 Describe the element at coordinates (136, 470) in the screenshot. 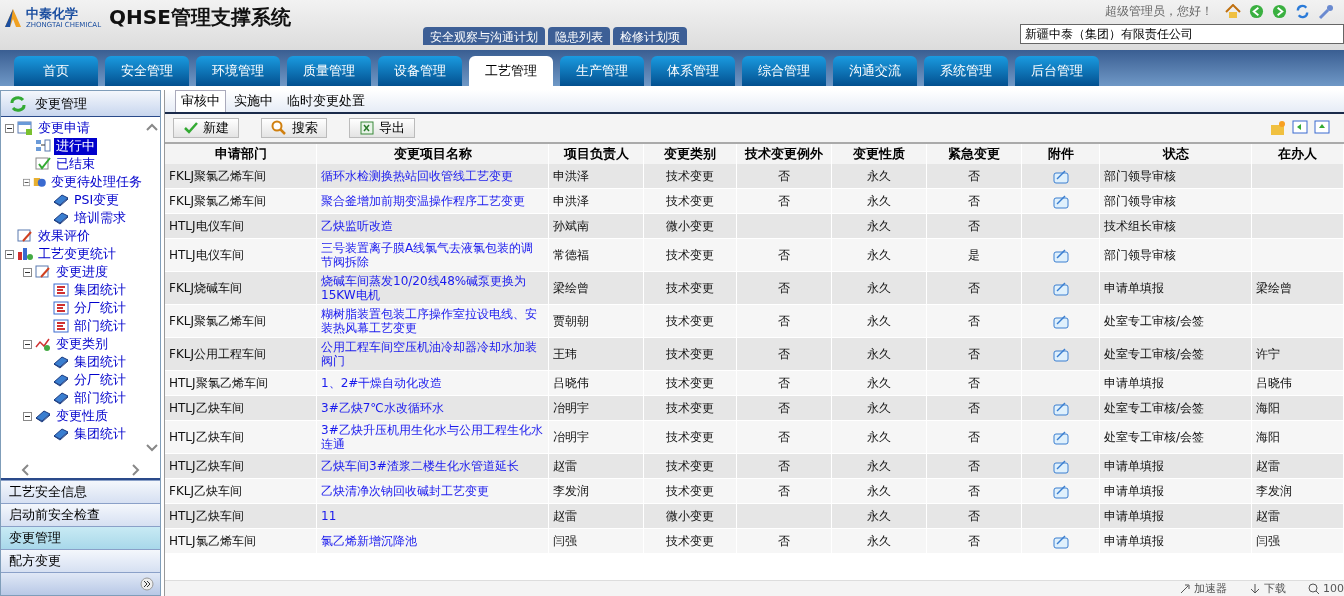

I see `scroll-right-icon` at that location.